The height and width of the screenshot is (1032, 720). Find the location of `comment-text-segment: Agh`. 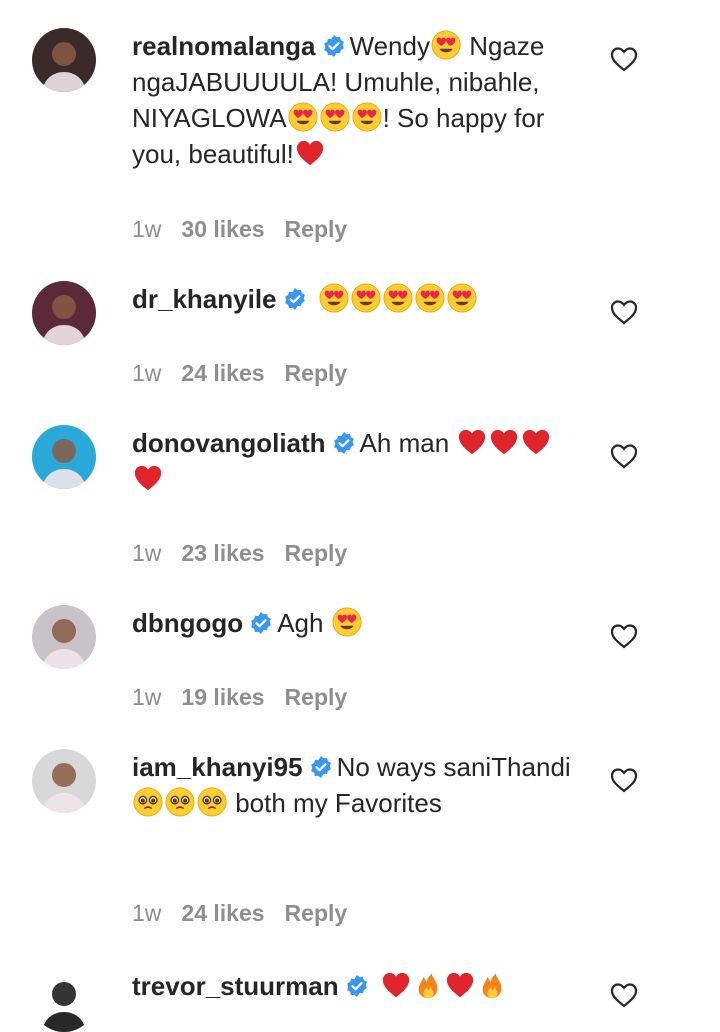

comment-text-segment: Agh is located at coordinates (304, 623).